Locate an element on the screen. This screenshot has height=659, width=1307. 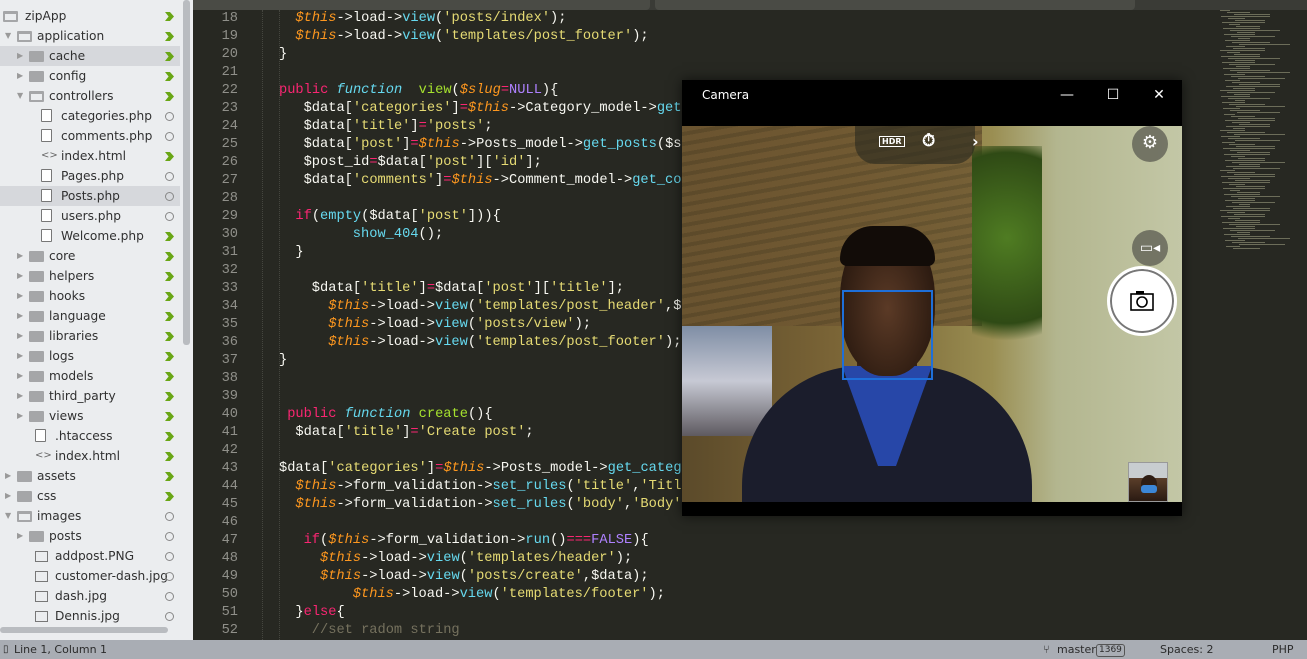
line-number: 47 is located at coordinates (229, 540).